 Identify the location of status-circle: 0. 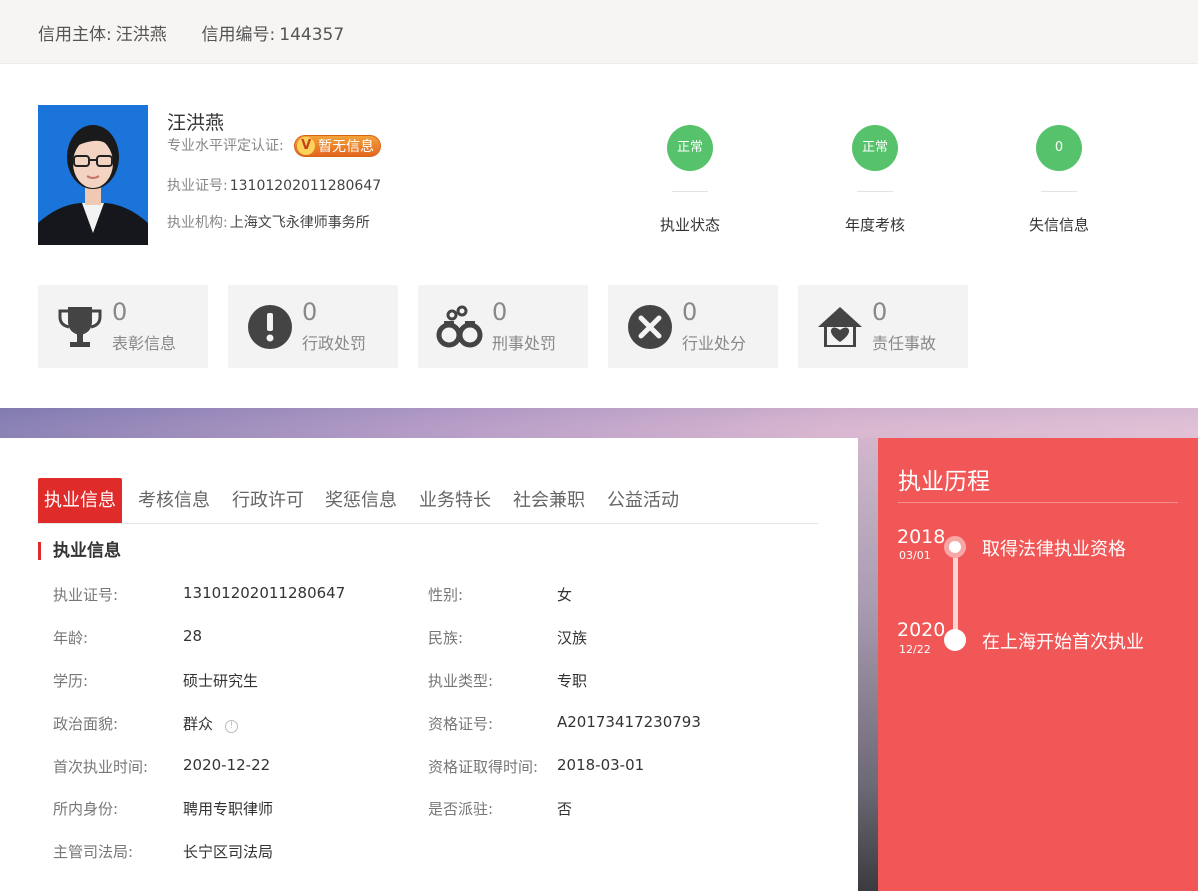
(1059, 148).